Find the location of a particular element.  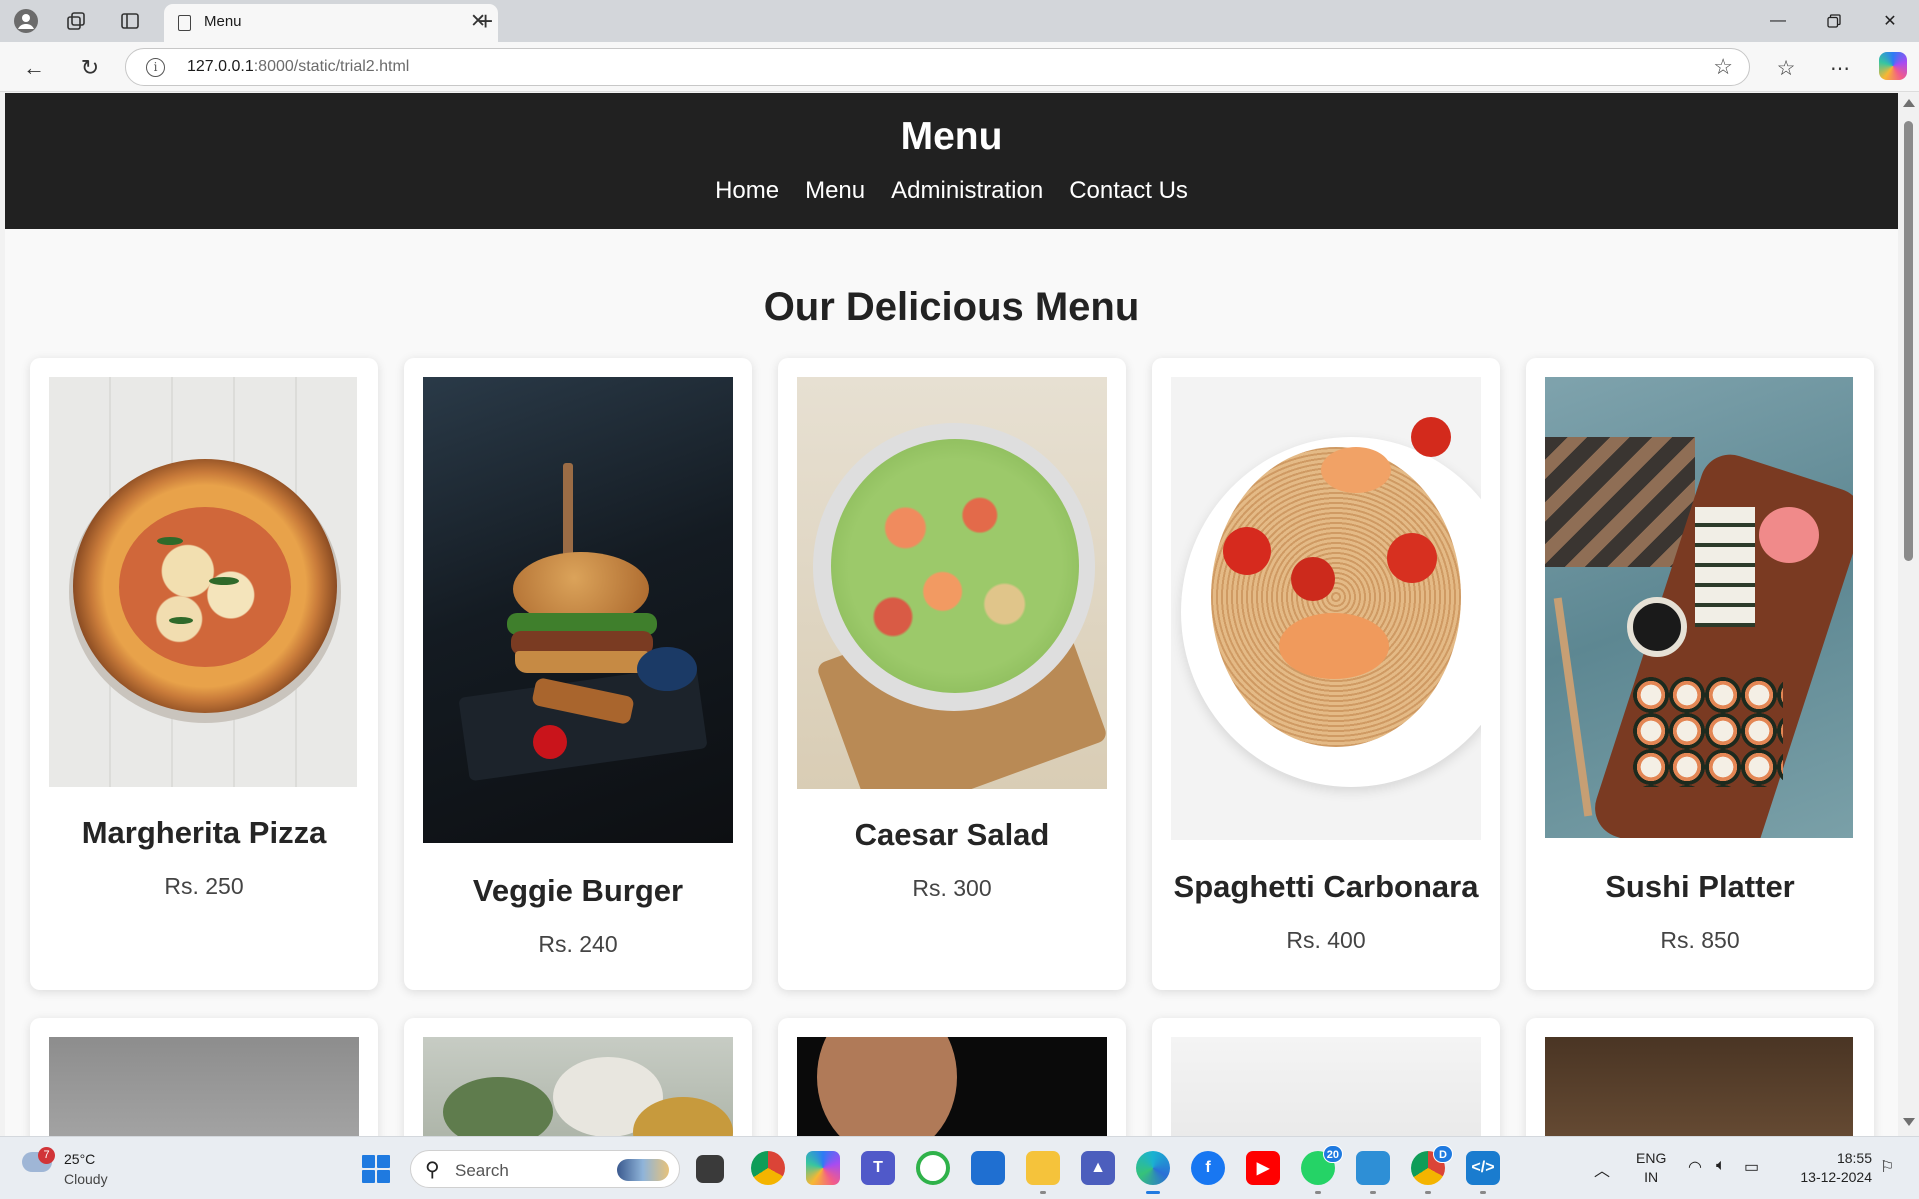

dish-price: Rs. 240 is located at coordinates (578, 944).